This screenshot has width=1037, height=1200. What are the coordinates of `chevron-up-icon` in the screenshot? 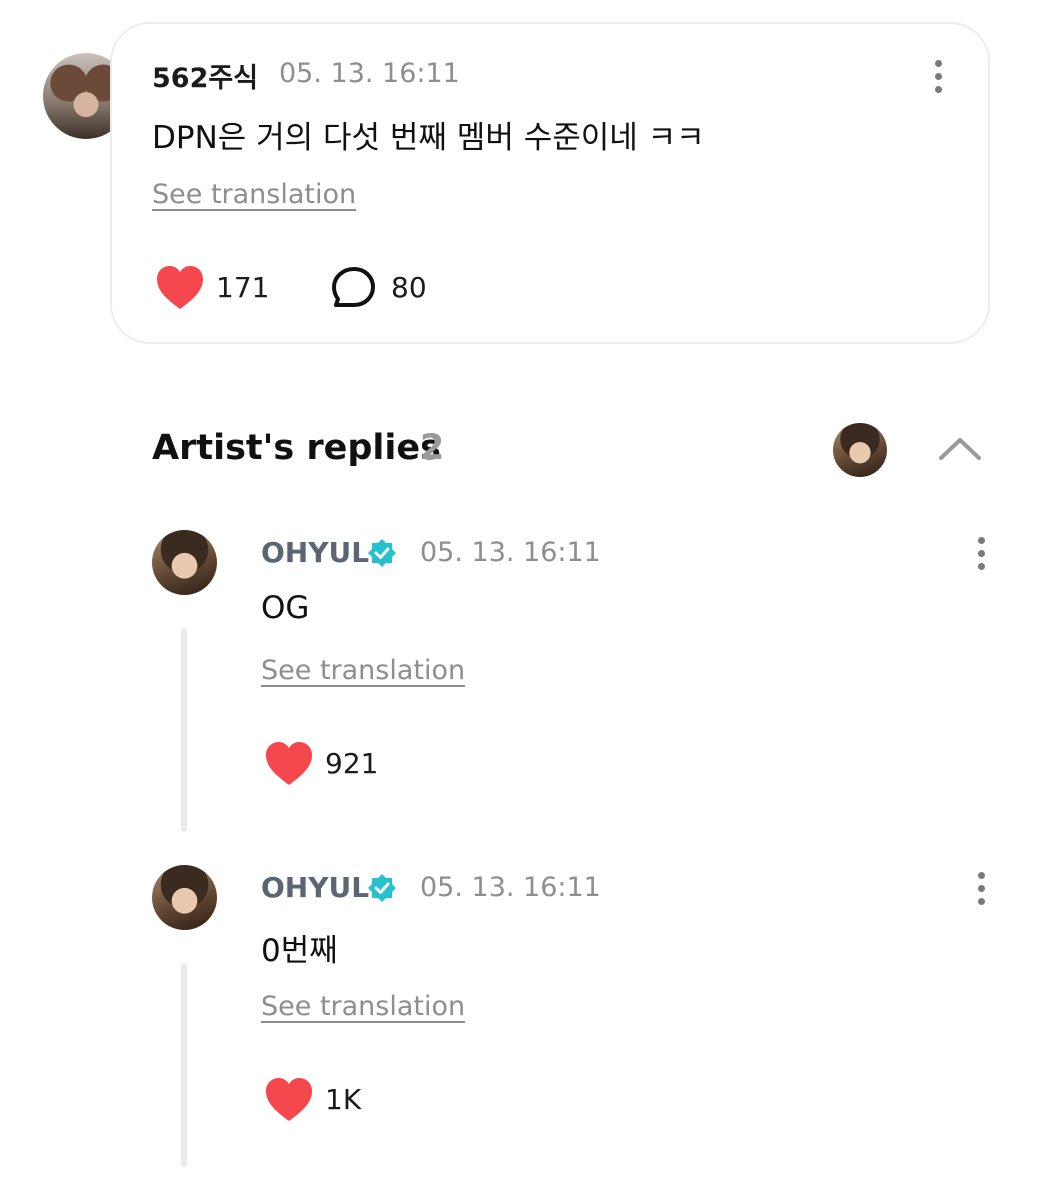 It's located at (960, 449).